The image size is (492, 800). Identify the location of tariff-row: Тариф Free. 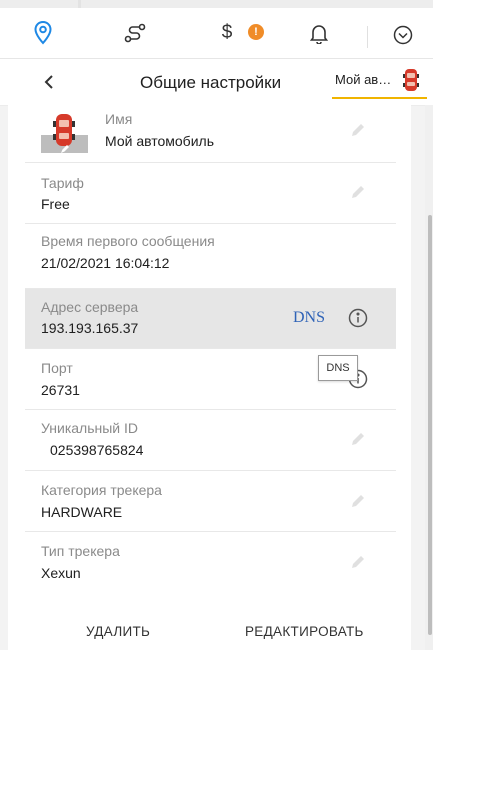
(210, 193).